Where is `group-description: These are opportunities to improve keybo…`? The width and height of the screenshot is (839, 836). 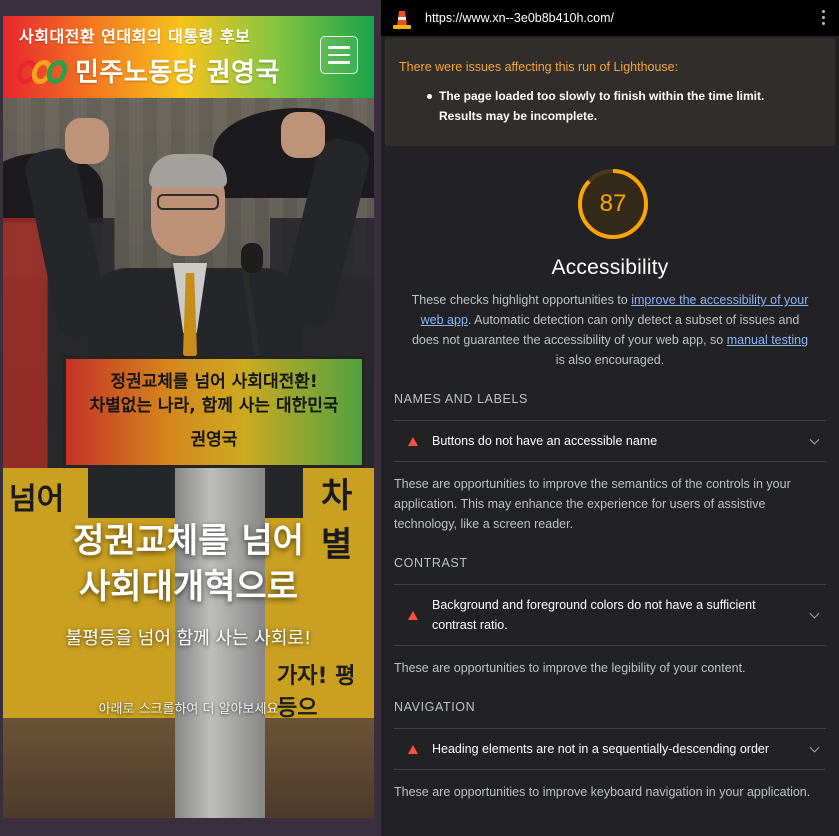
group-description: These are opportunities to improve keybo… is located at coordinates (602, 792).